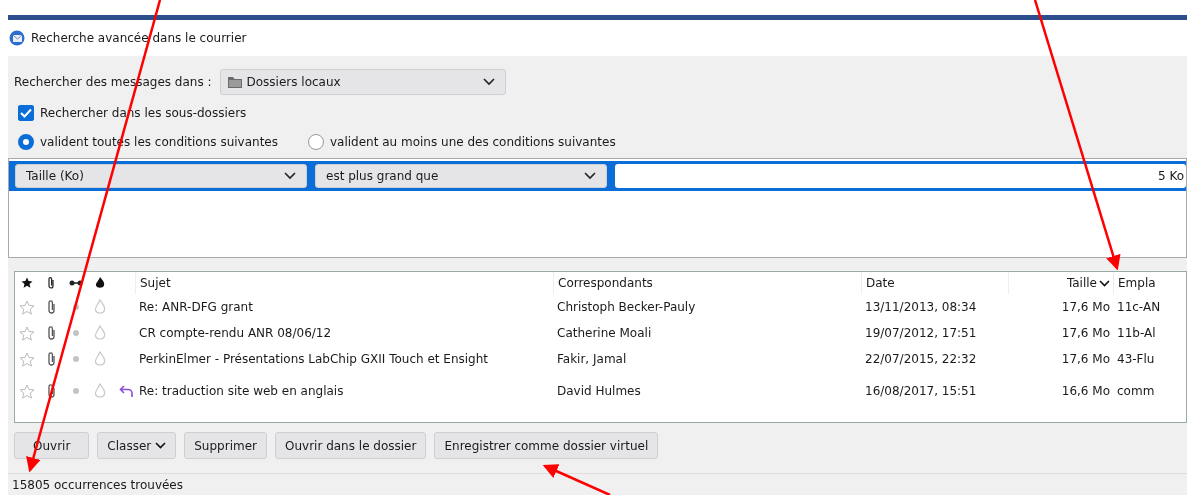 This screenshot has height=495, width=1187. Describe the element at coordinates (1085, 391) in the screenshot. I see `size-cell-text: 16,6 Mo` at that location.